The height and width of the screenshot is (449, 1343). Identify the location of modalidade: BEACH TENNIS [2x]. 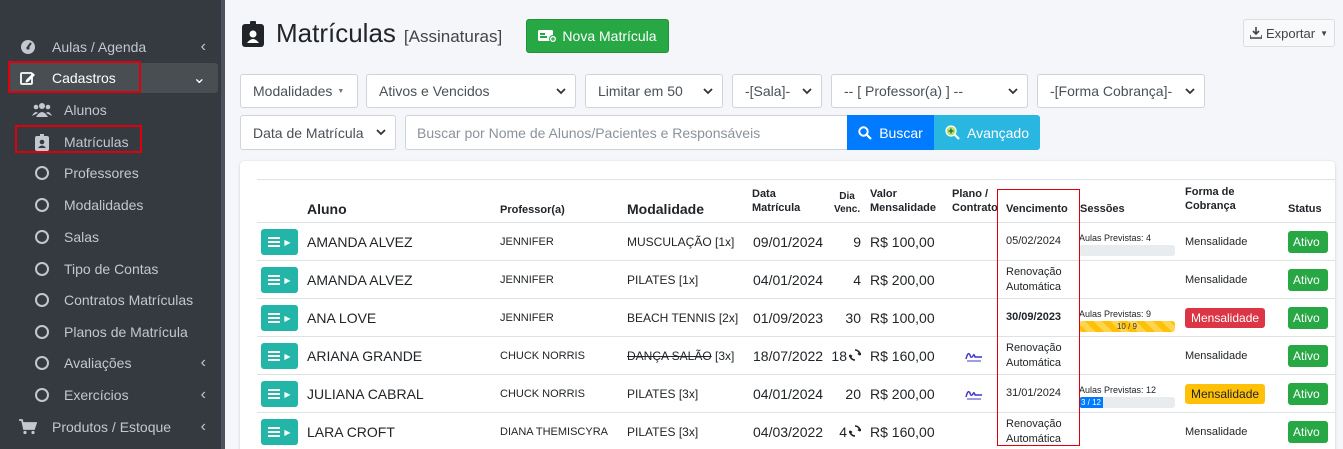
(682, 317).